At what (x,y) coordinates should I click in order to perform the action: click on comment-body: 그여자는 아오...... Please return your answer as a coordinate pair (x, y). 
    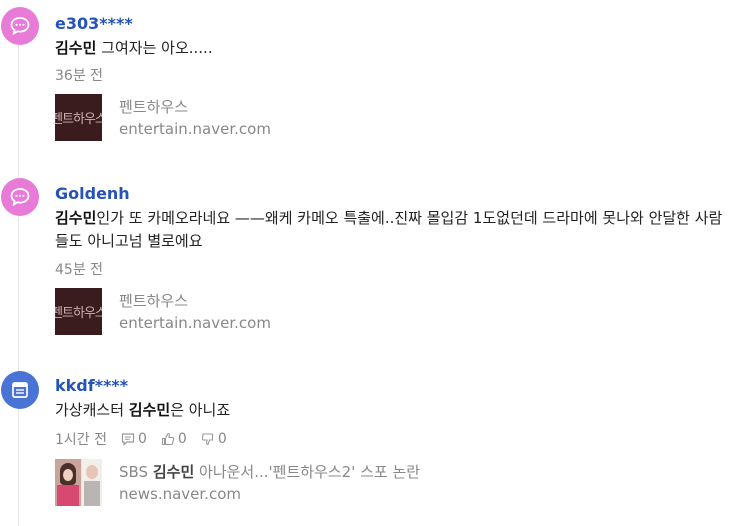
    Looking at the image, I should click on (154, 48).